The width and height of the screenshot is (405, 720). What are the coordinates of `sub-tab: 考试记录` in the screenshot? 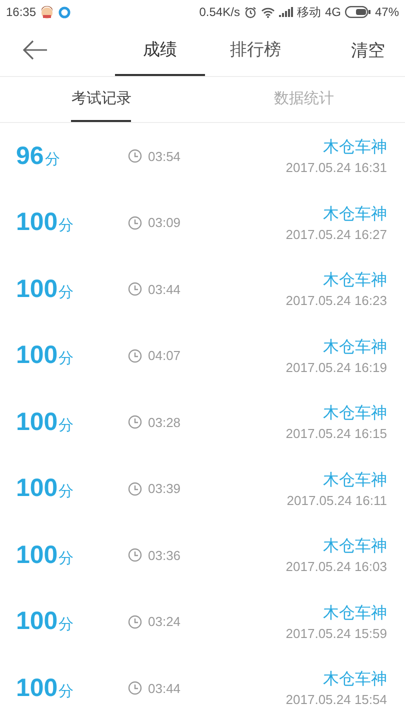 It's located at (101, 99).